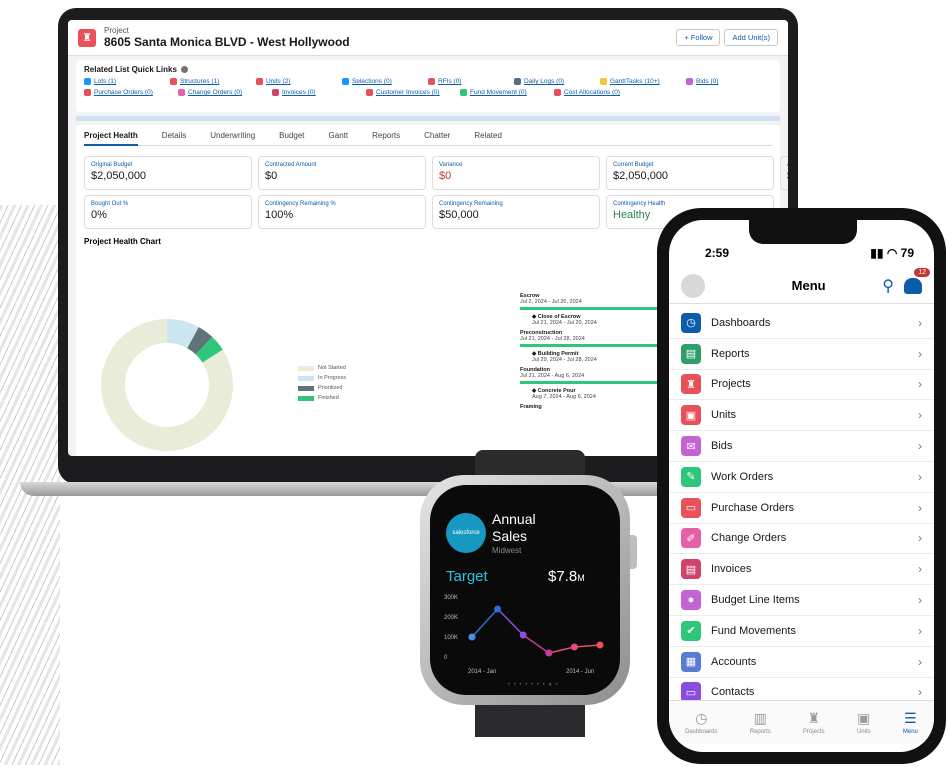  What do you see at coordinates (386, 135) in the screenshot?
I see `tab-reports: Reports` at bounding box center [386, 135].